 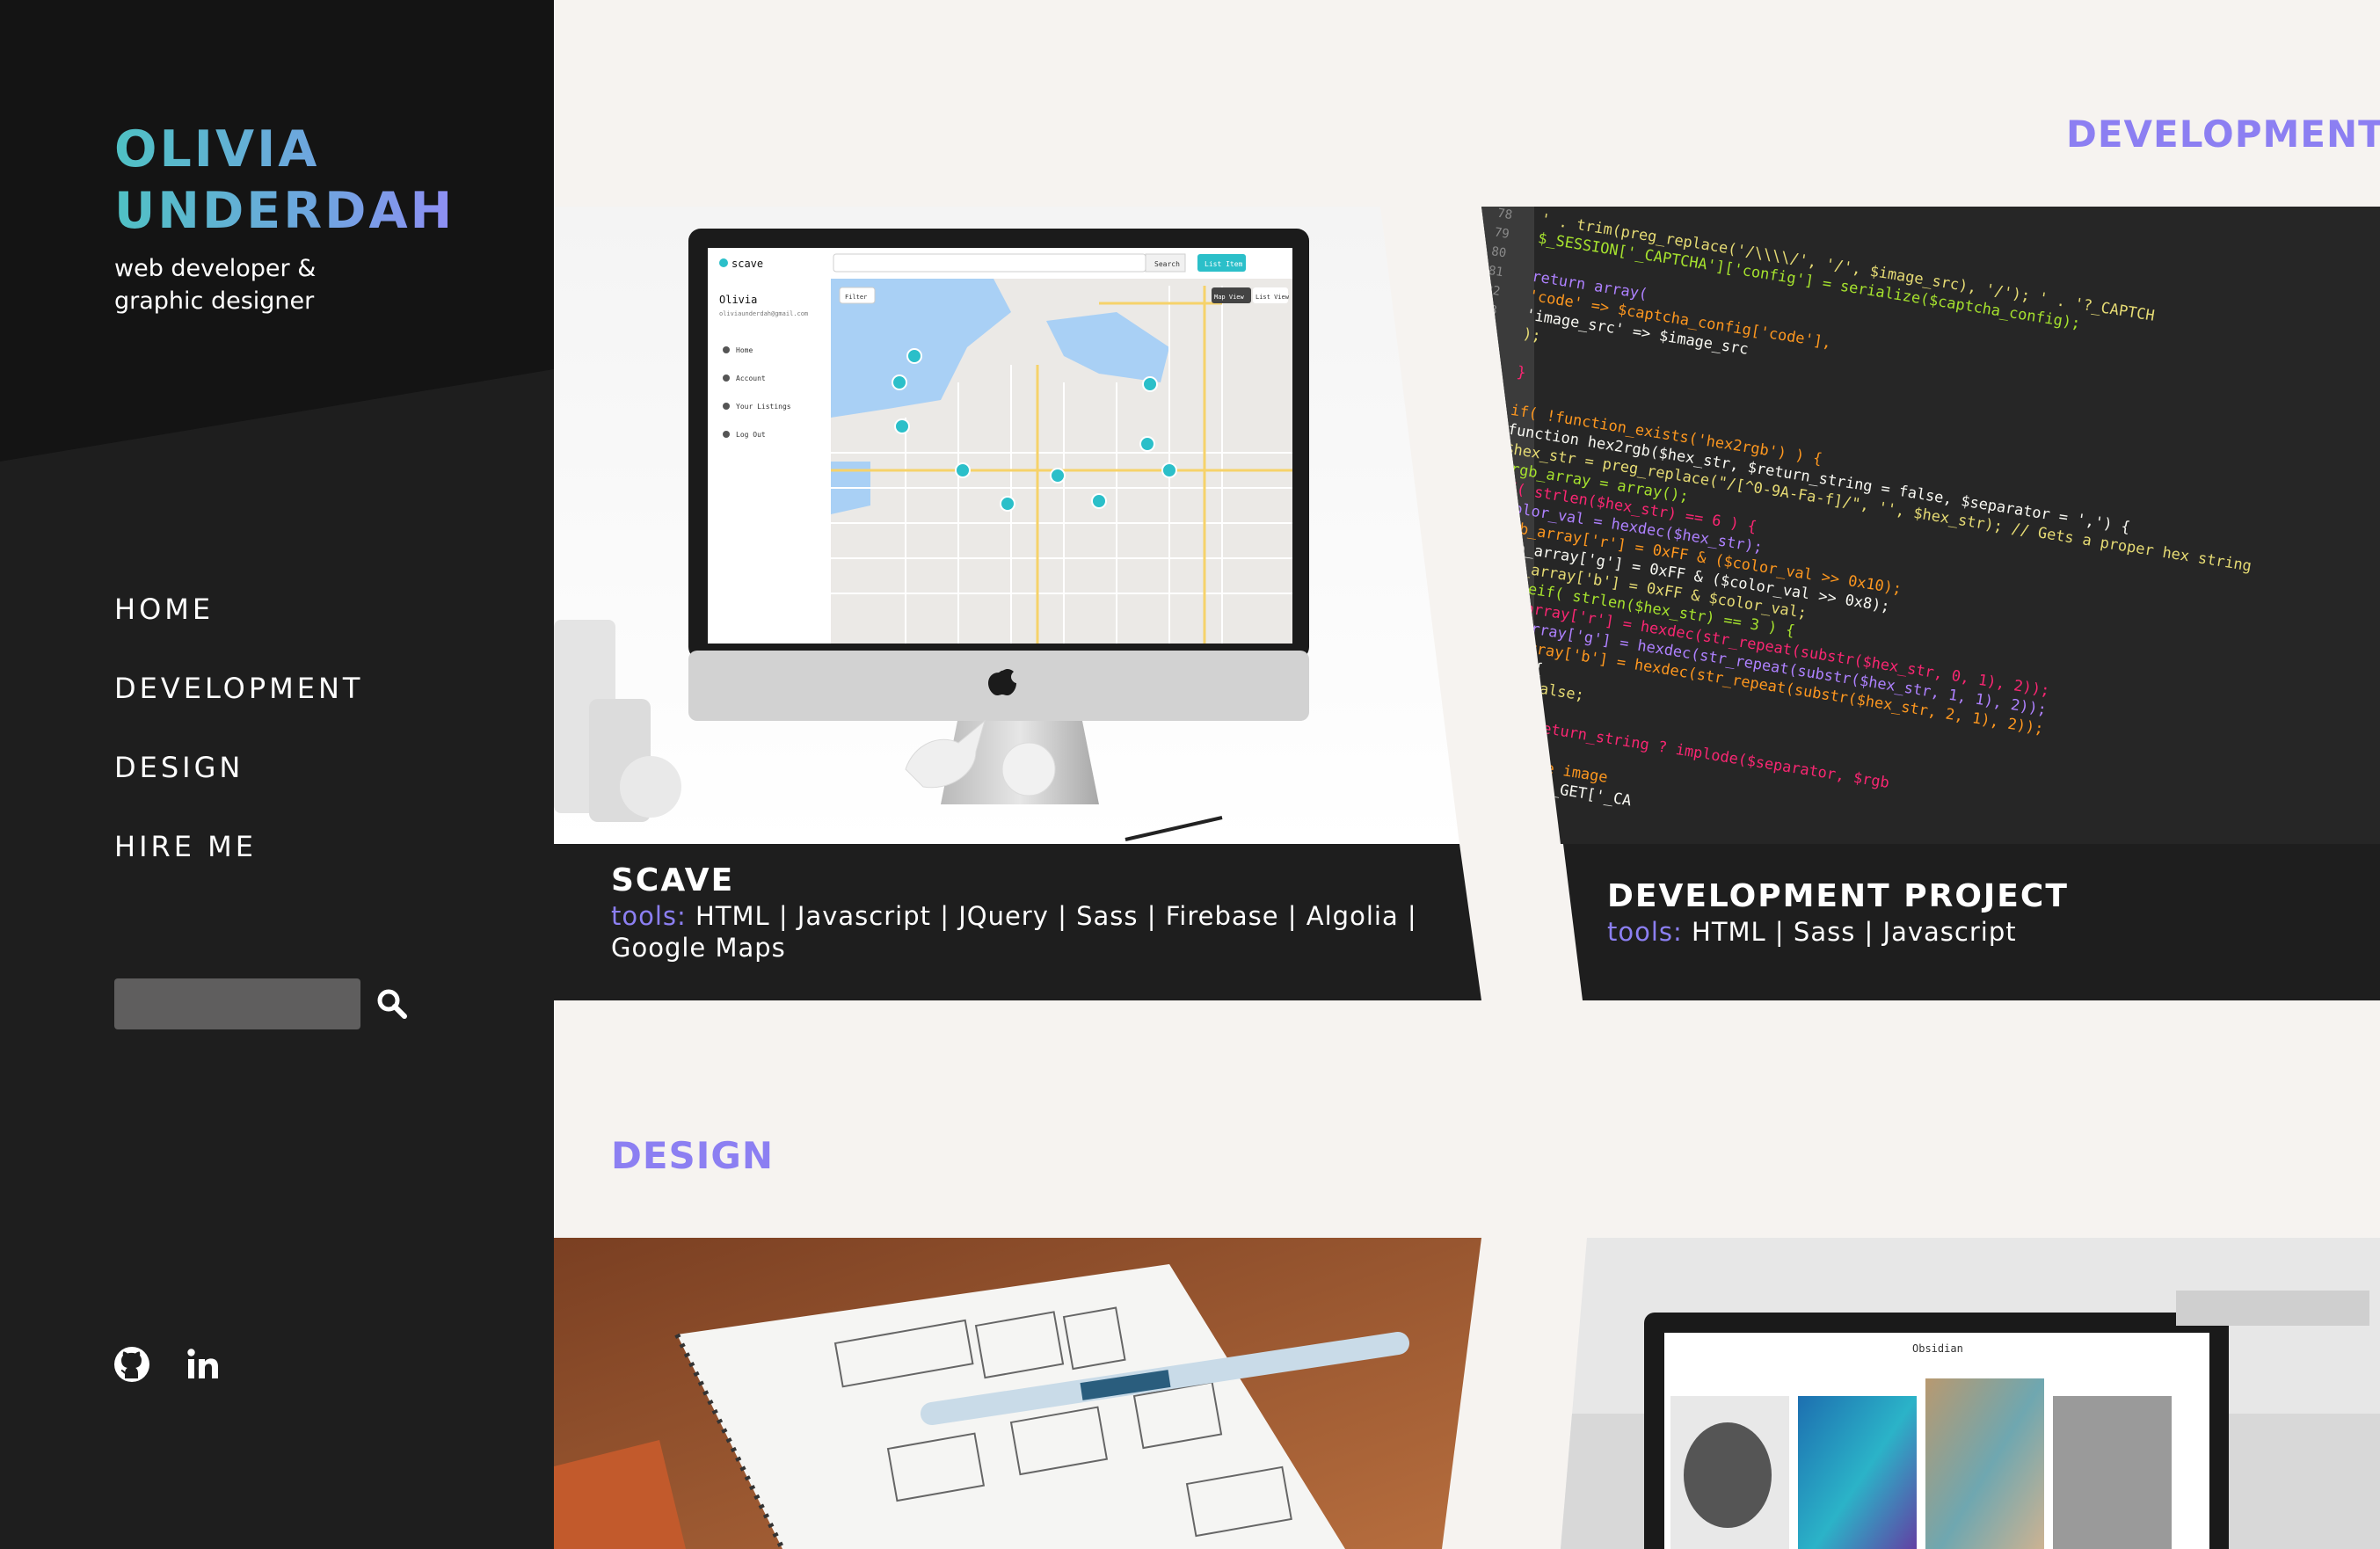 I want to click on search-bar, so click(x=262, y=1003).